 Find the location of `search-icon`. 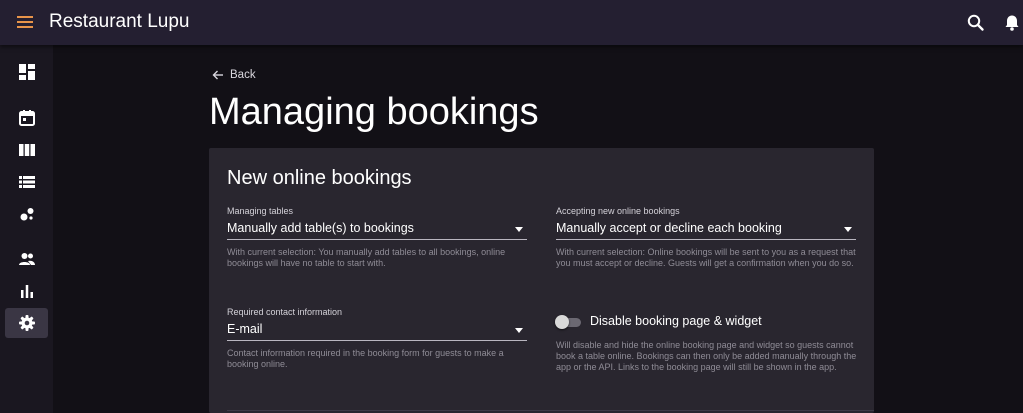

search-icon is located at coordinates (976, 23).